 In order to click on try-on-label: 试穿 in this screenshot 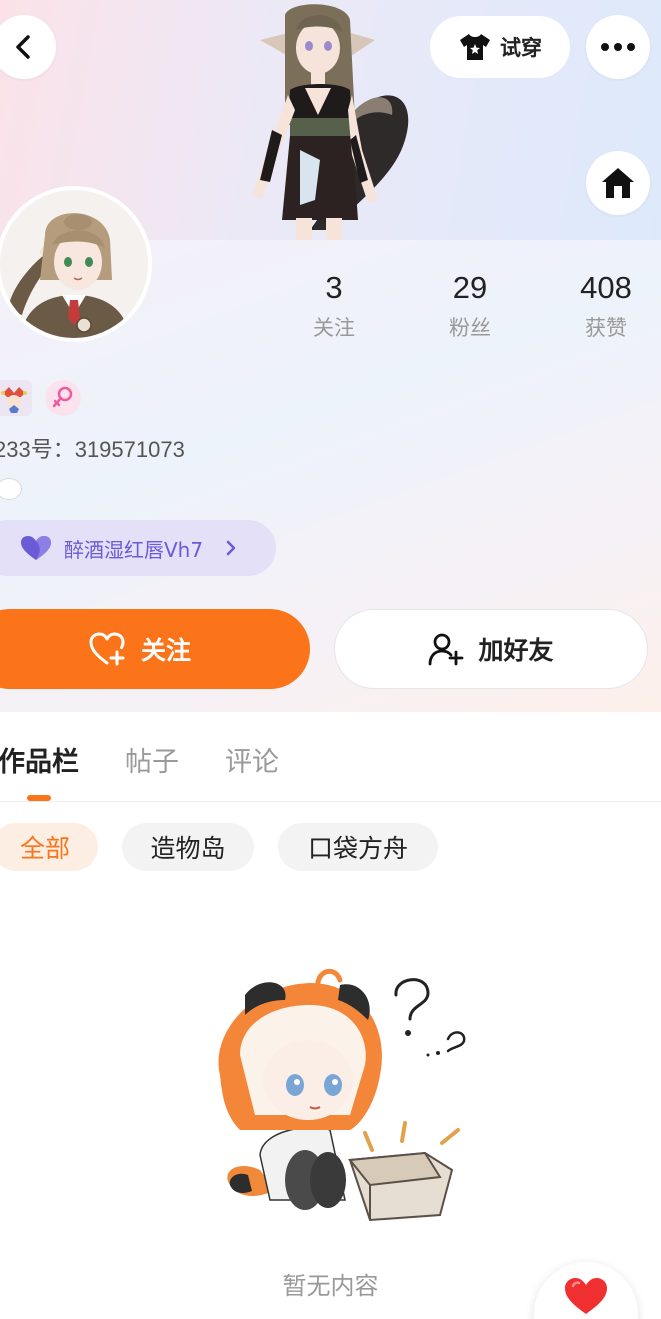, I will do `click(521, 48)`.